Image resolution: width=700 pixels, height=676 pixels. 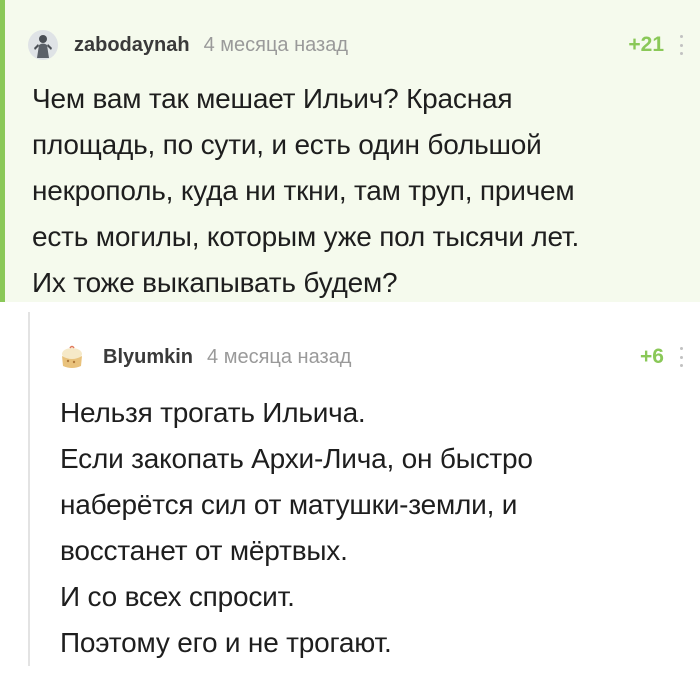 What do you see at coordinates (72, 357) in the screenshot?
I see `user-avatar-cake-icon` at bounding box center [72, 357].